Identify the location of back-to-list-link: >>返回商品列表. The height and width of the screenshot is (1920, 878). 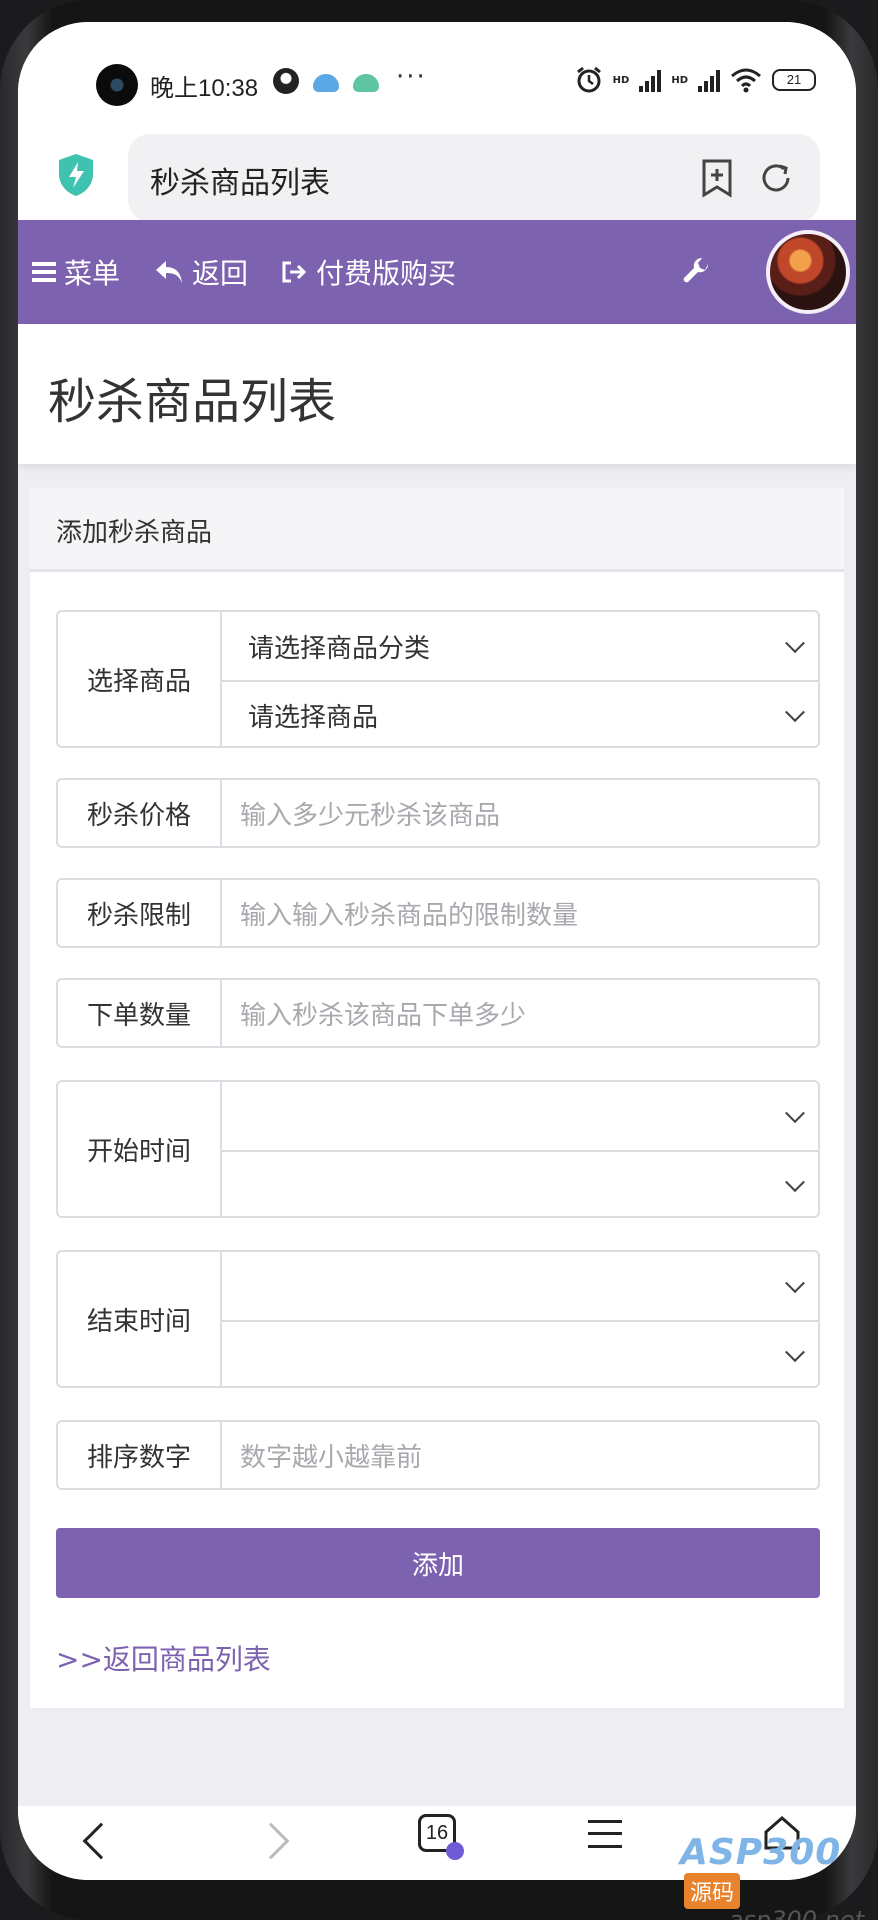
(163, 1658).